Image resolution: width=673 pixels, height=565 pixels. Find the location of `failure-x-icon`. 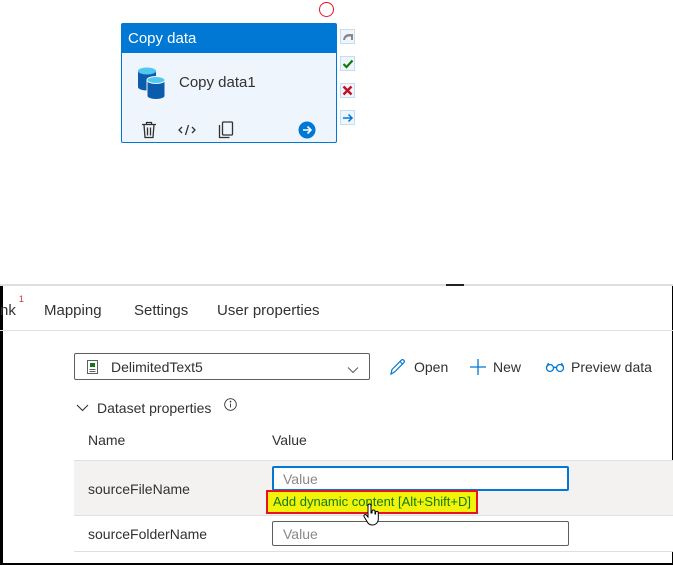

failure-x-icon is located at coordinates (347, 90).